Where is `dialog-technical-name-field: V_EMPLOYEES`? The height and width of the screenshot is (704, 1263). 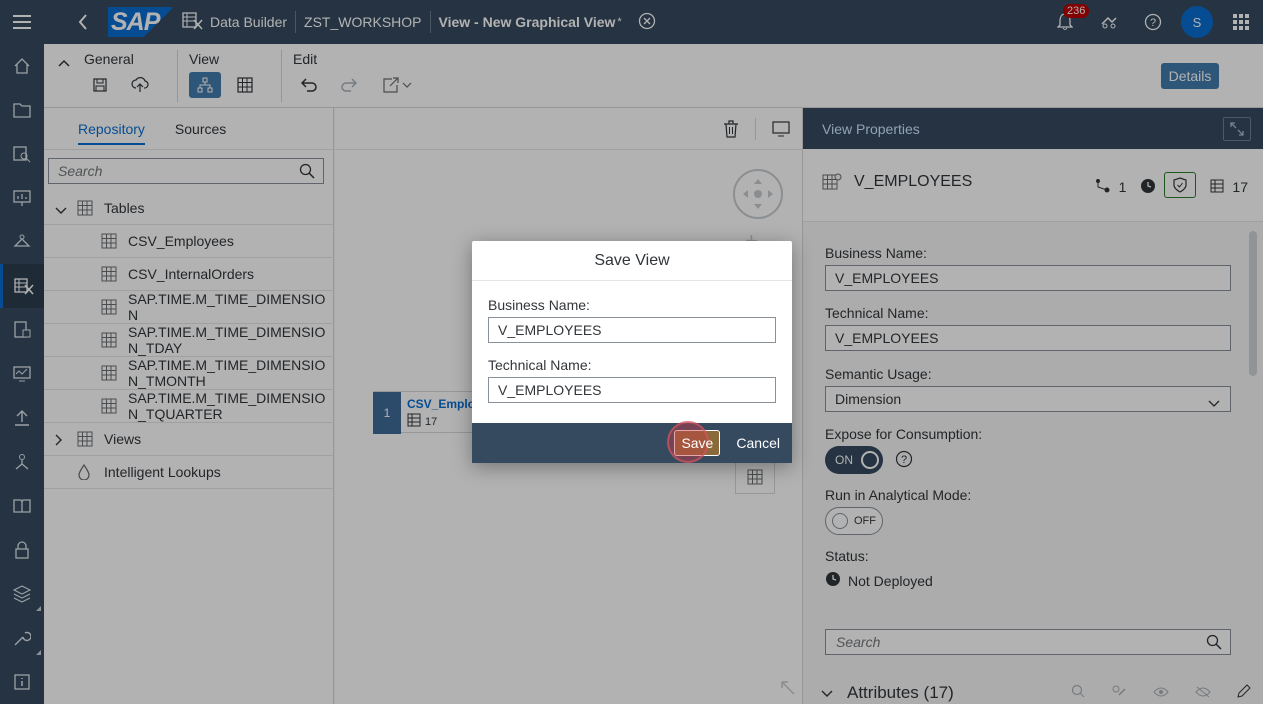 dialog-technical-name-field: V_EMPLOYEES is located at coordinates (632, 390).